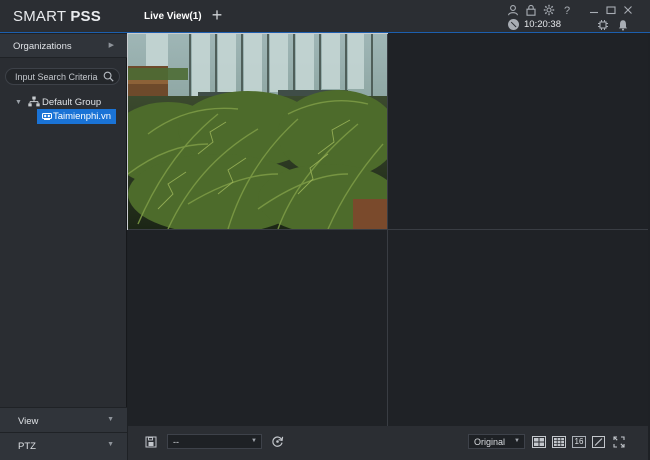  I want to click on stream-type-select: Original ▼, so click(496, 441).